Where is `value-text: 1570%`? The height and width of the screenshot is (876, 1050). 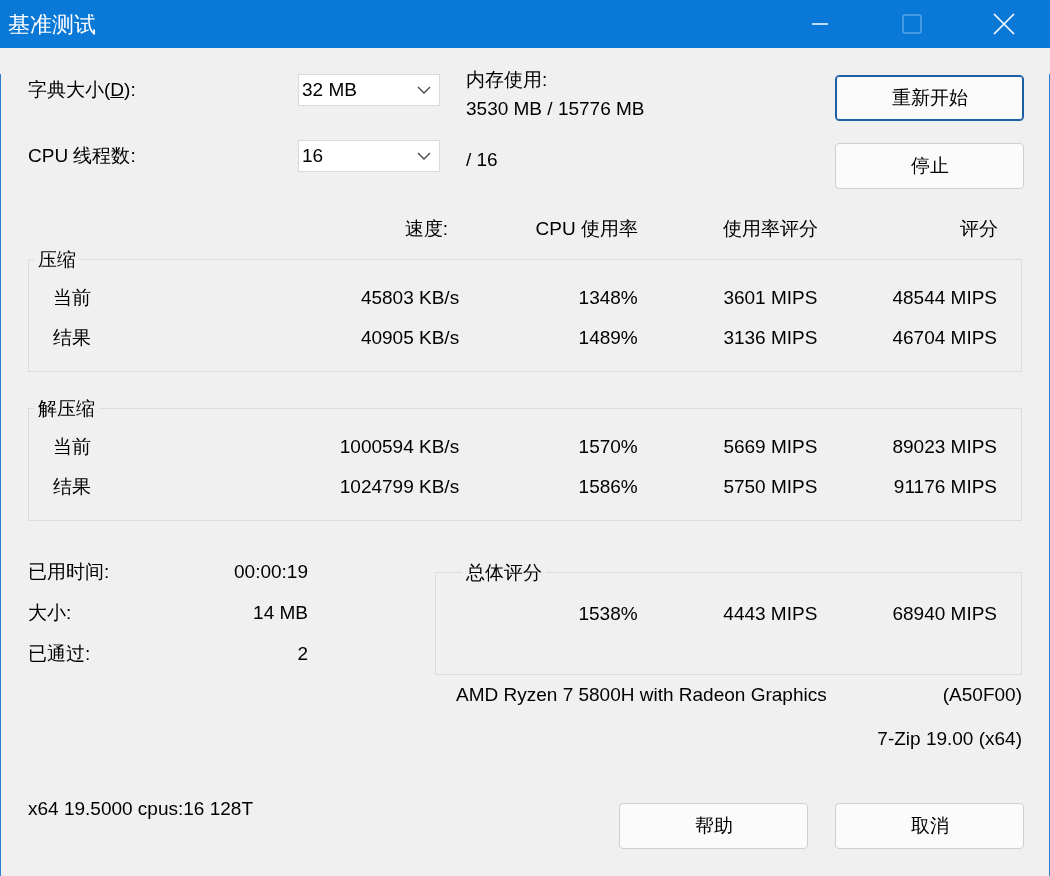 value-text: 1570% is located at coordinates (608, 446).